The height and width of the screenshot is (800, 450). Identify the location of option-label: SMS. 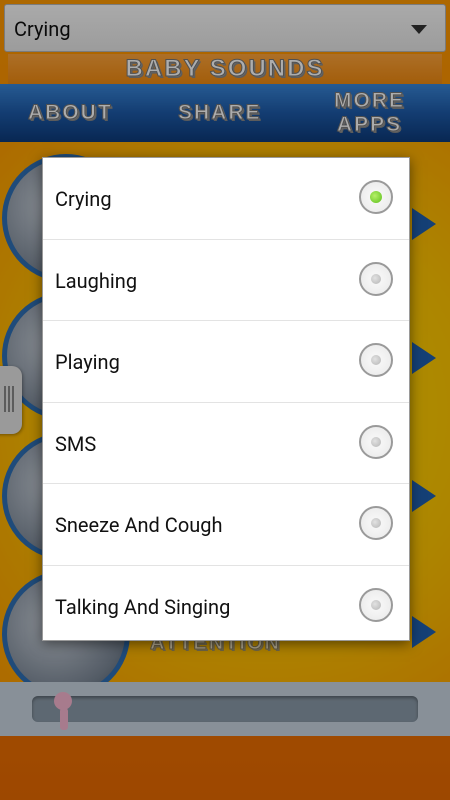
(76, 443).